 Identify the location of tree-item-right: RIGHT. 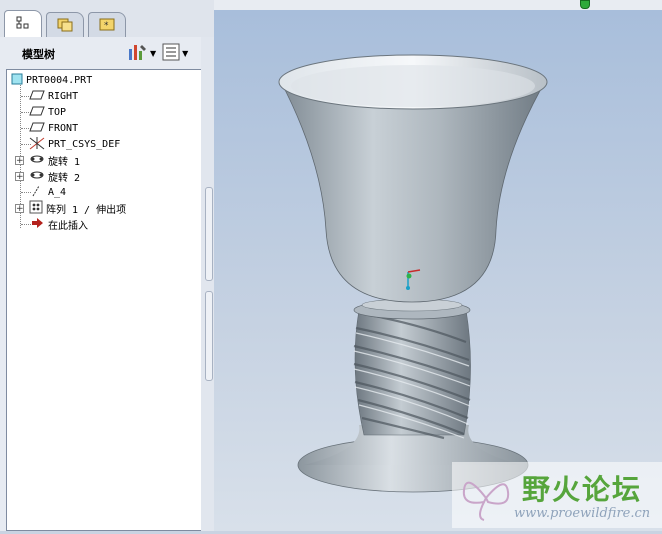
(53, 96).